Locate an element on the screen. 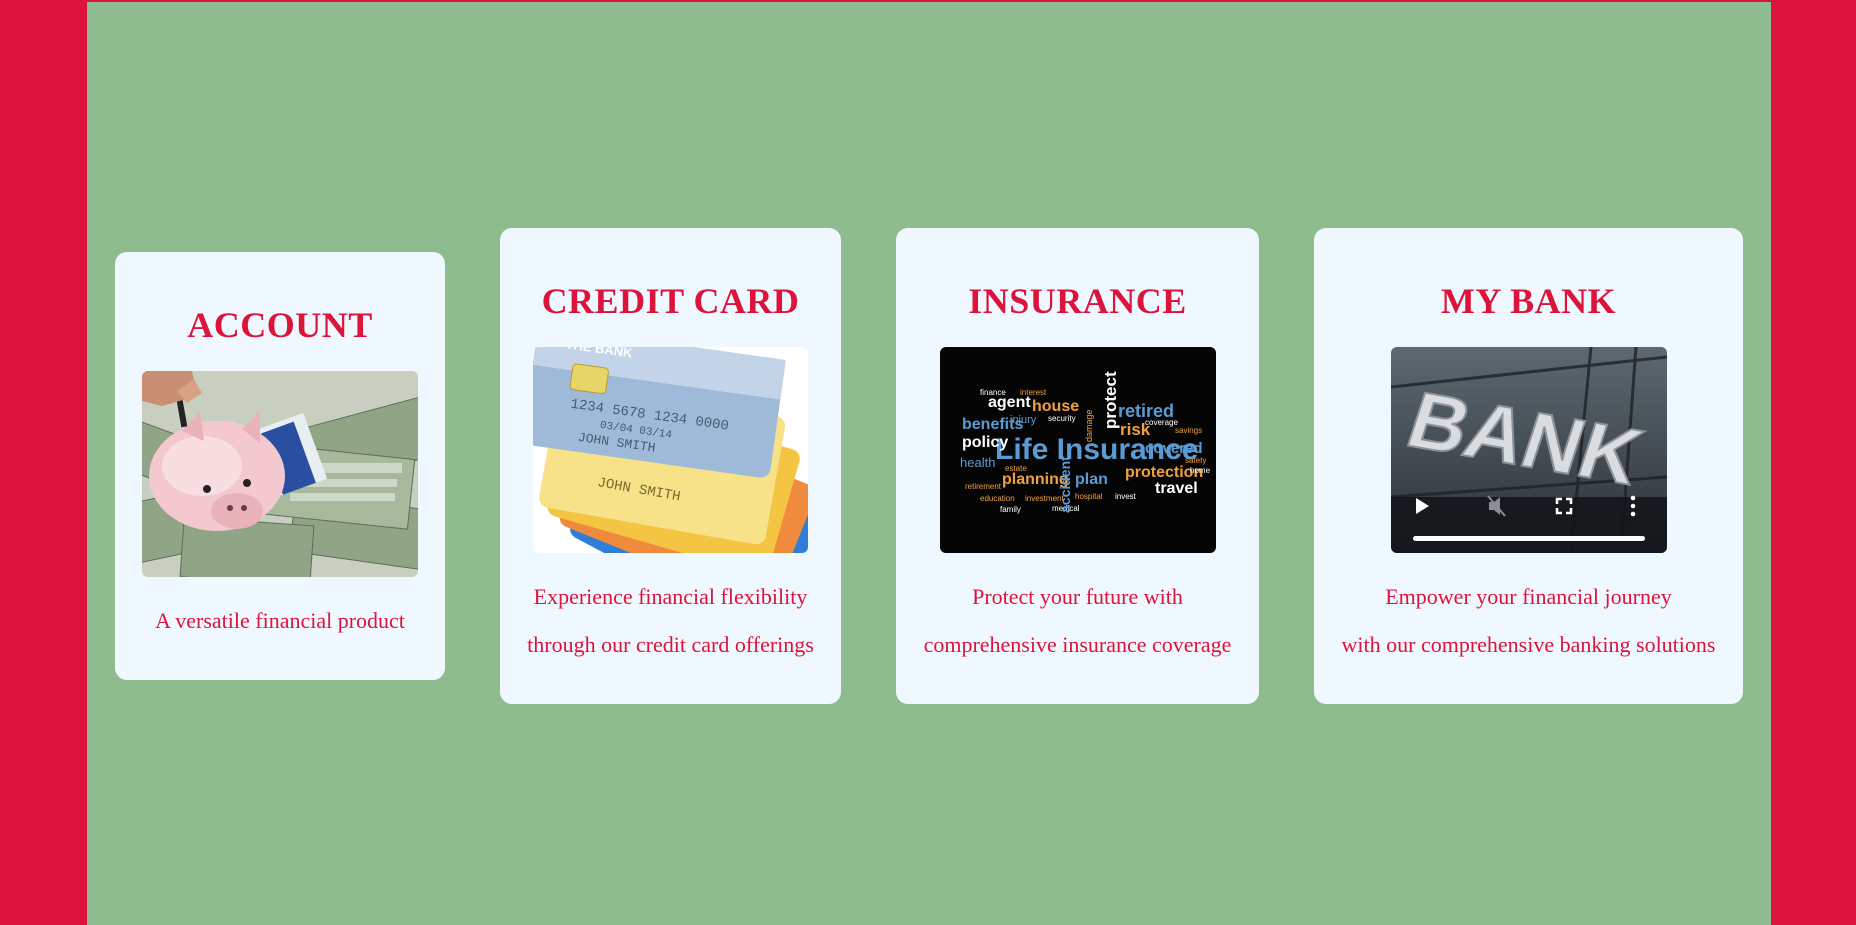 The image size is (1856, 925). word-policy: policy is located at coordinates (985, 442).